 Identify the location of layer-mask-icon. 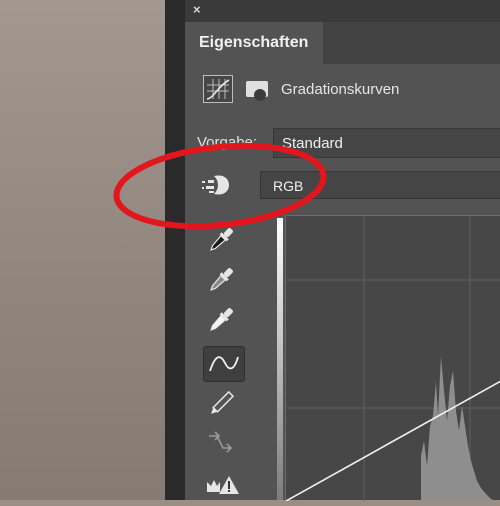
(257, 89).